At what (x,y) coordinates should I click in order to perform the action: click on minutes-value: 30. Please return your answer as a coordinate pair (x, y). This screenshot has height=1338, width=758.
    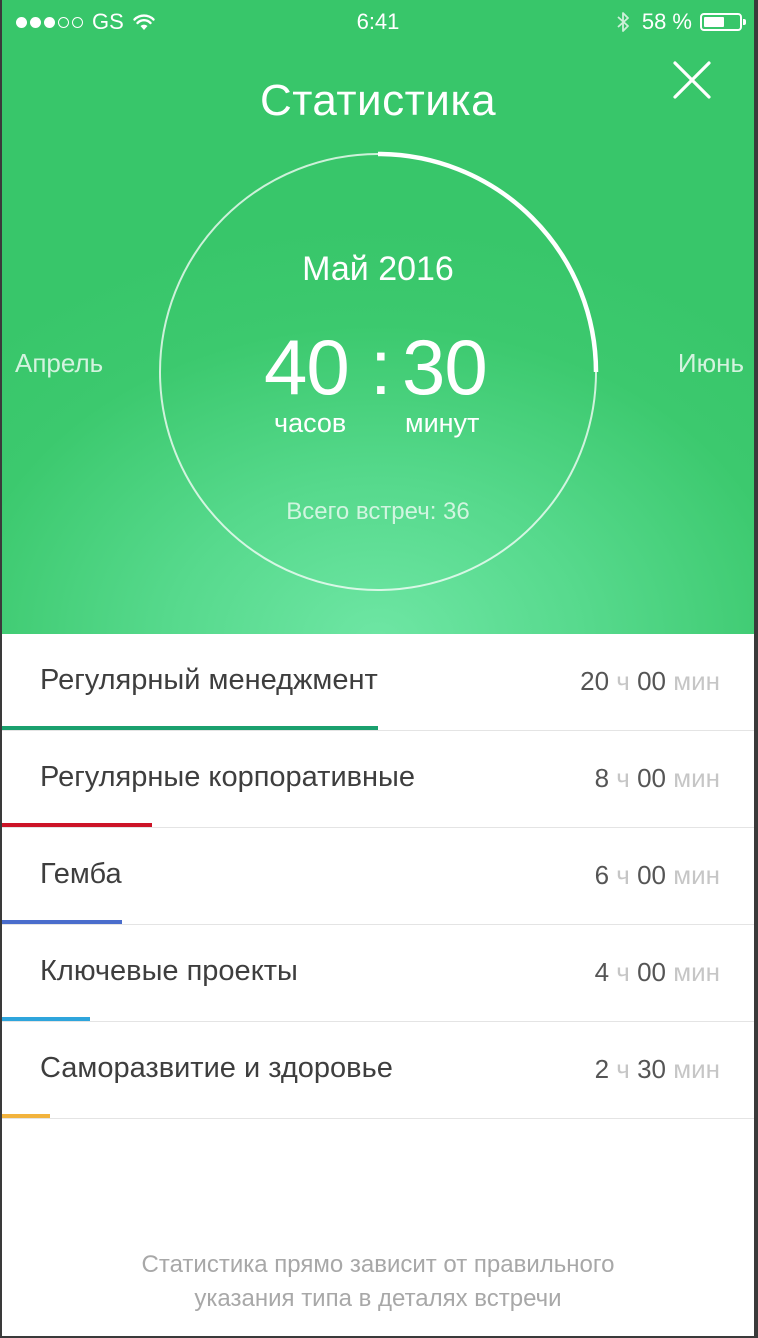
    Looking at the image, I should click on (445, 367).